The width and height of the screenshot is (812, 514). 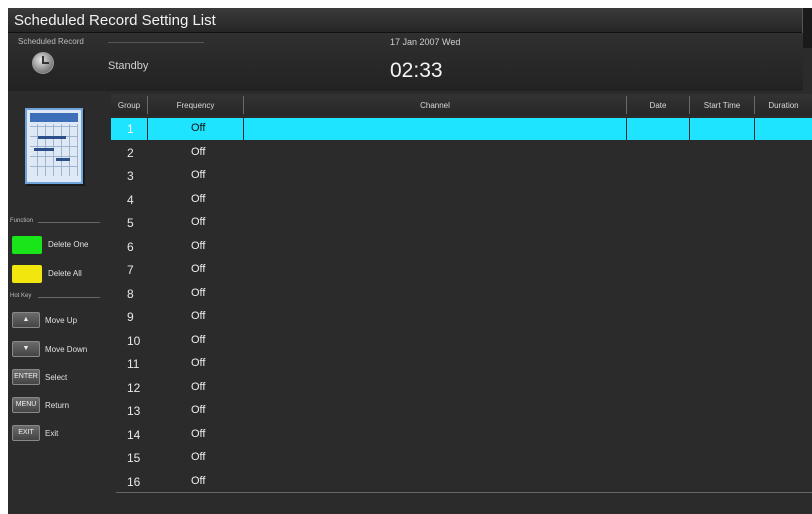 I want to click on yellow-key, so click(x=27, y=274).